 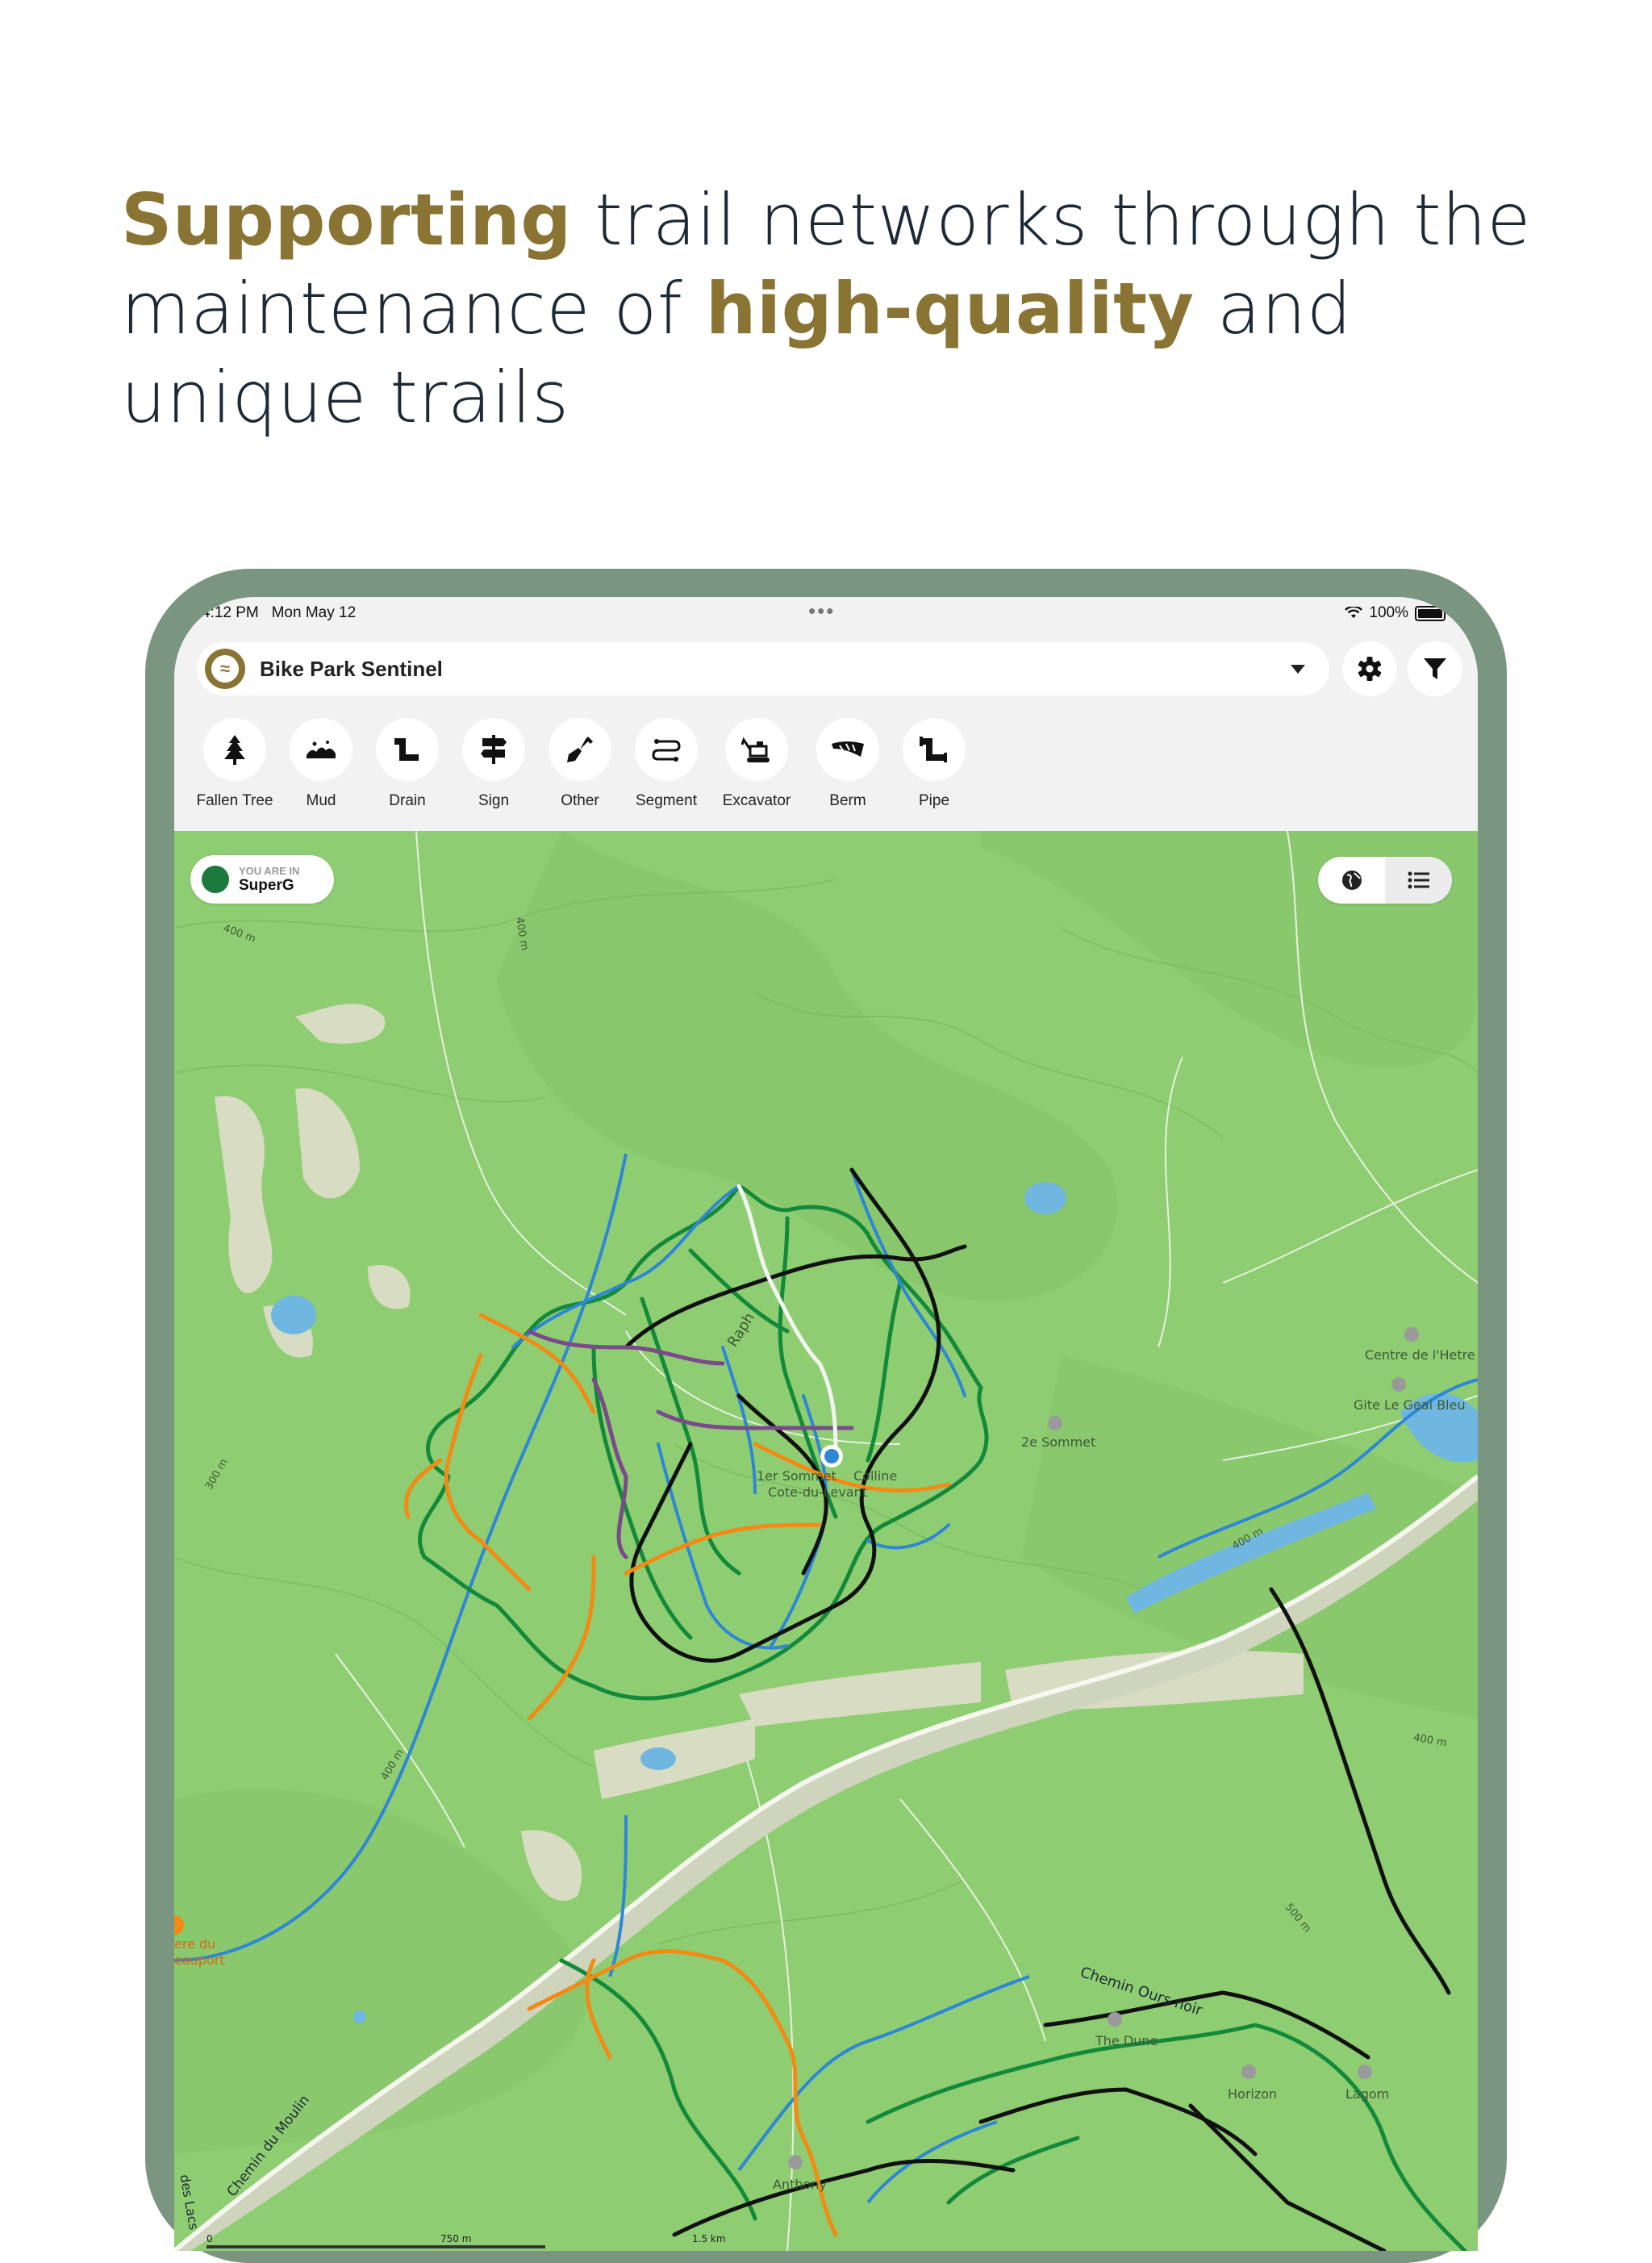 What do you see at coordinates (321, 764) in the screenshot?
I see `tool-mud: Mud` at bounding box center [321, 764].